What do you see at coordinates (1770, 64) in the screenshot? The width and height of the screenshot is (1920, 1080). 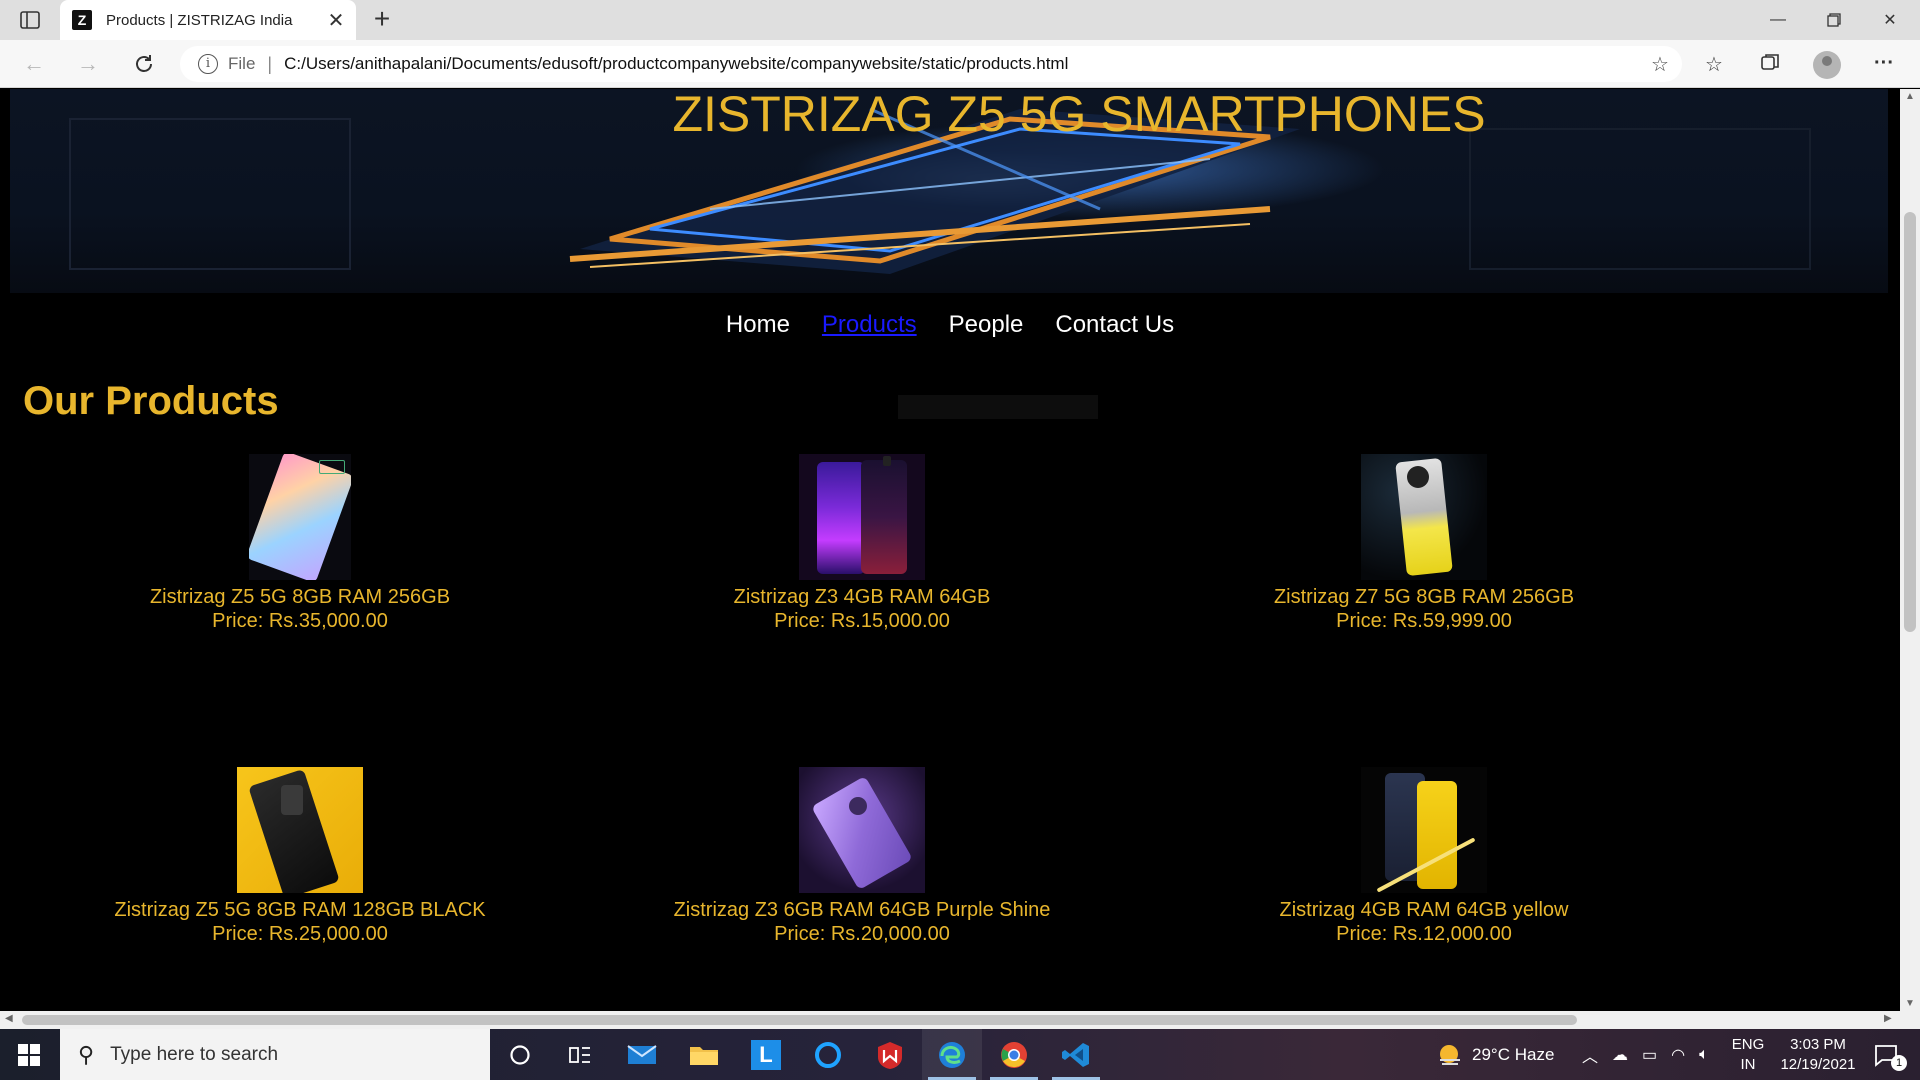 I see `collections-icon` at bounding box center [1770, 64].